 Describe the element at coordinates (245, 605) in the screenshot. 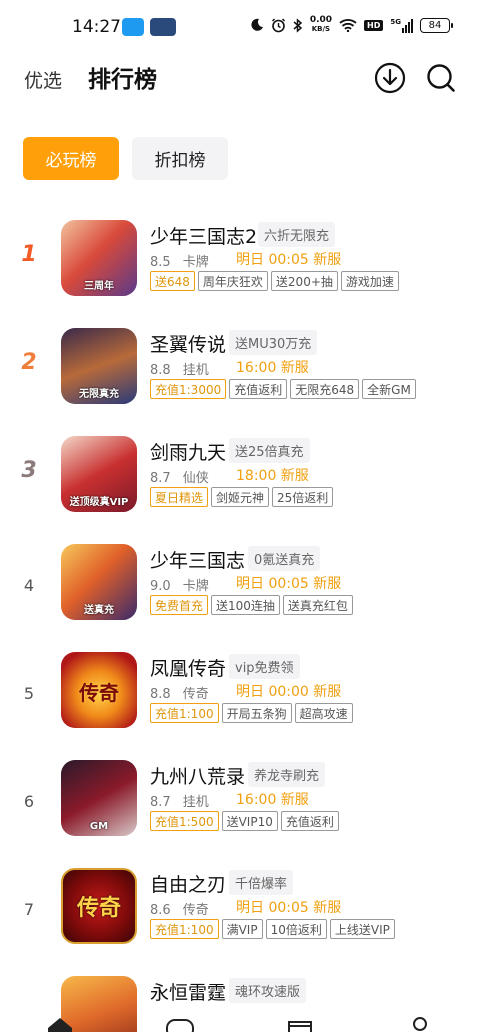

I see `tag: 送100连抽` at that location.